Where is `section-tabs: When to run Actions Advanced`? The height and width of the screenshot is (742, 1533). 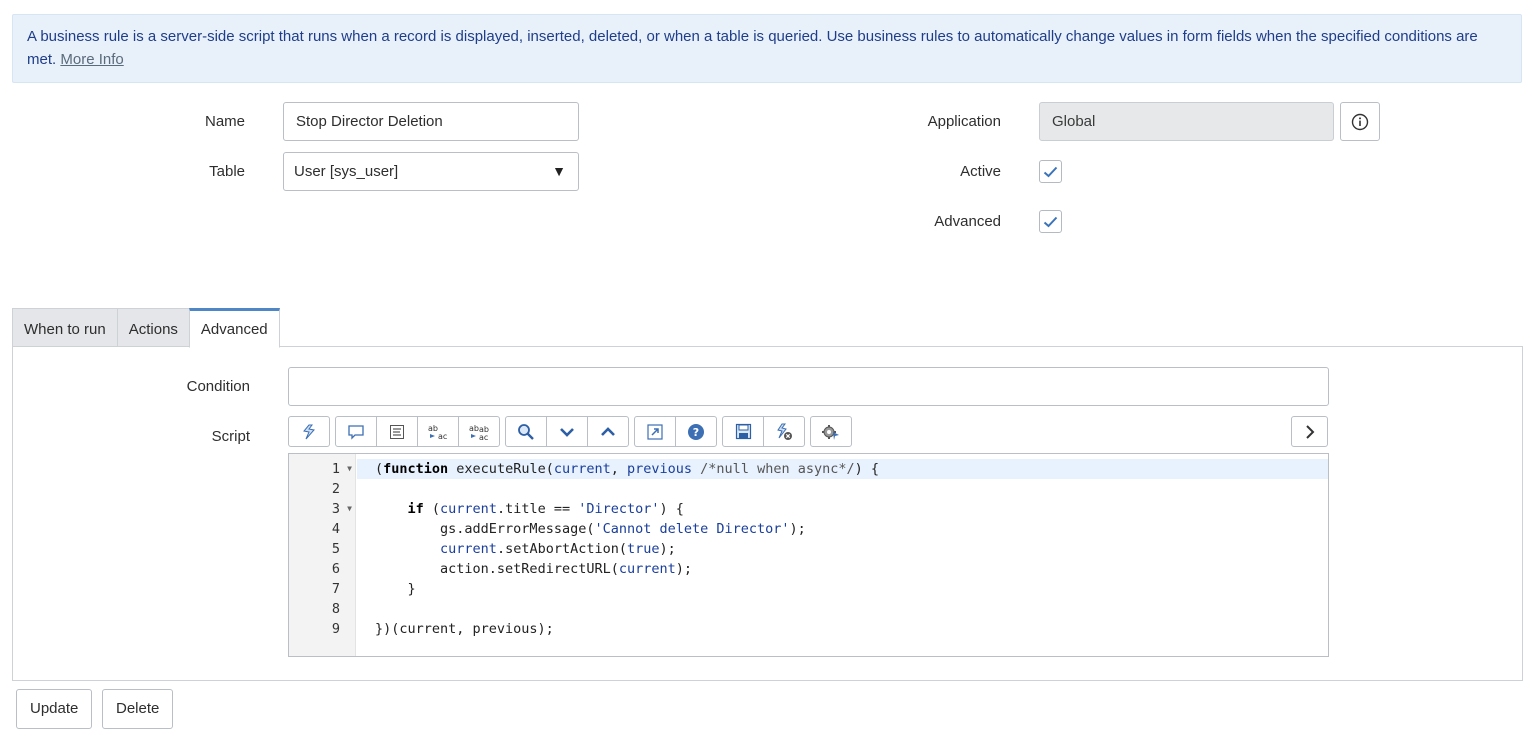 section-tabs: When to run Actions Advanced is located at coordinates (146, 328).